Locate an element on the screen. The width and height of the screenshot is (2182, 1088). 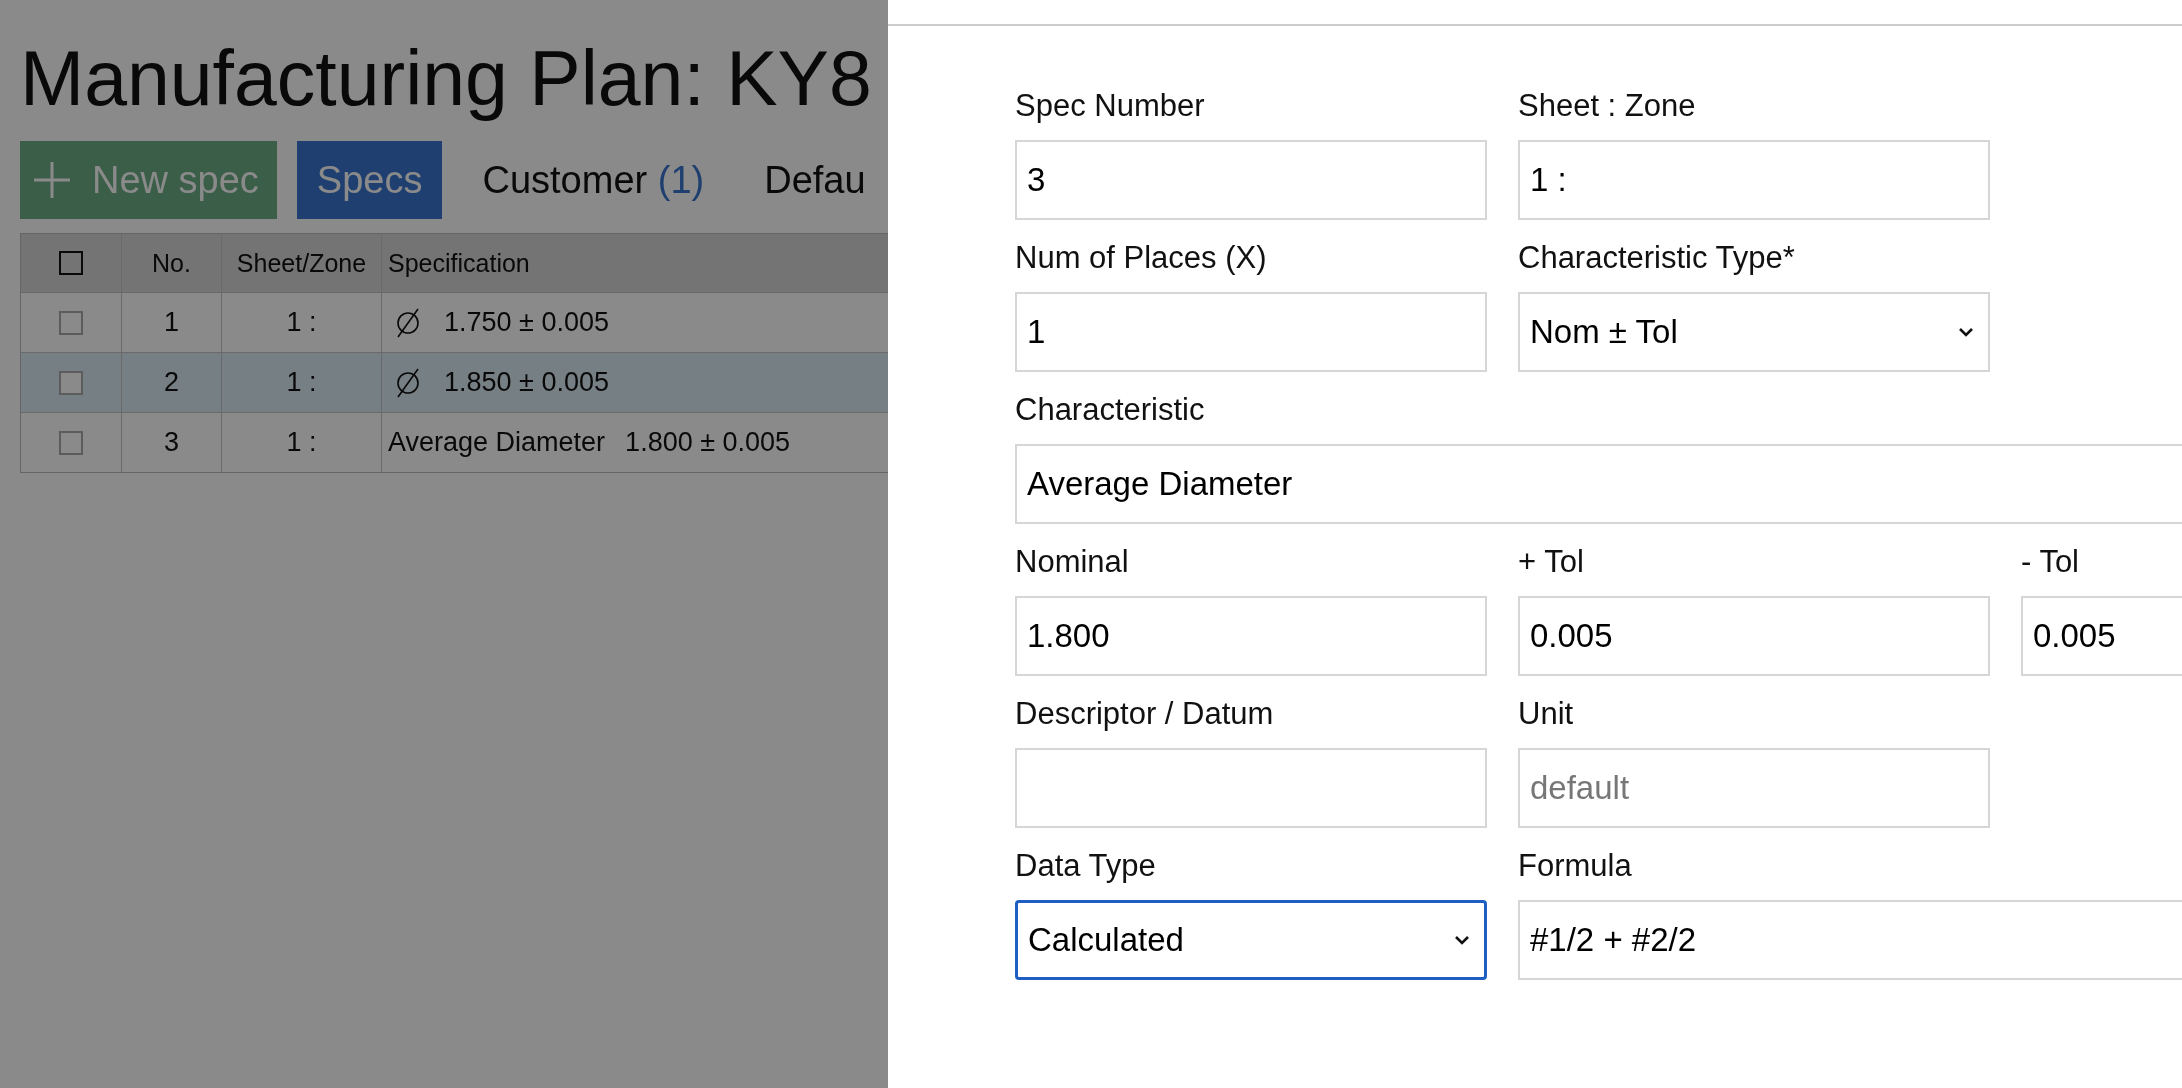
field-label: Sheet : Zone is located at coordinates (1607, 106).